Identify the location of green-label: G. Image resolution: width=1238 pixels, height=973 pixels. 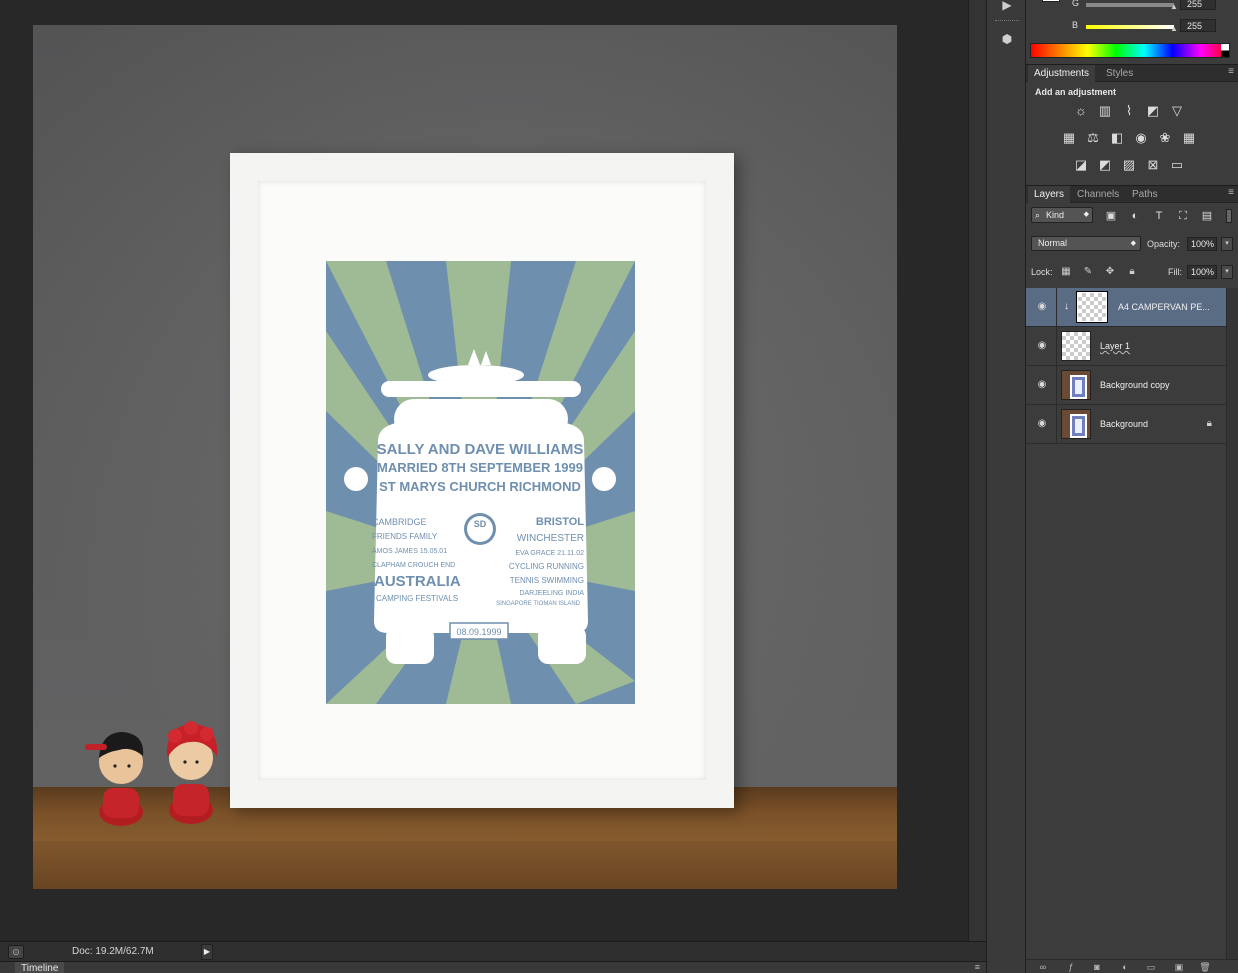
(1076, 4).